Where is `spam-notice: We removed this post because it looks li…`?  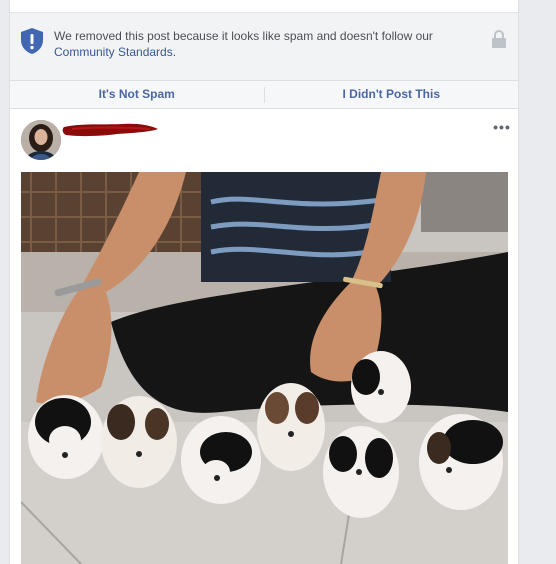 spam-notice: We removed this post because it looks li… is located at coordinates (264, 46).